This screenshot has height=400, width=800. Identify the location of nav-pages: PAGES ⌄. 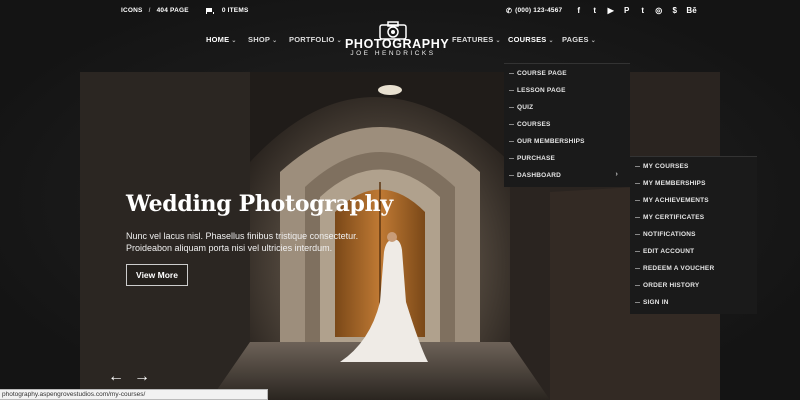
(579, 39).